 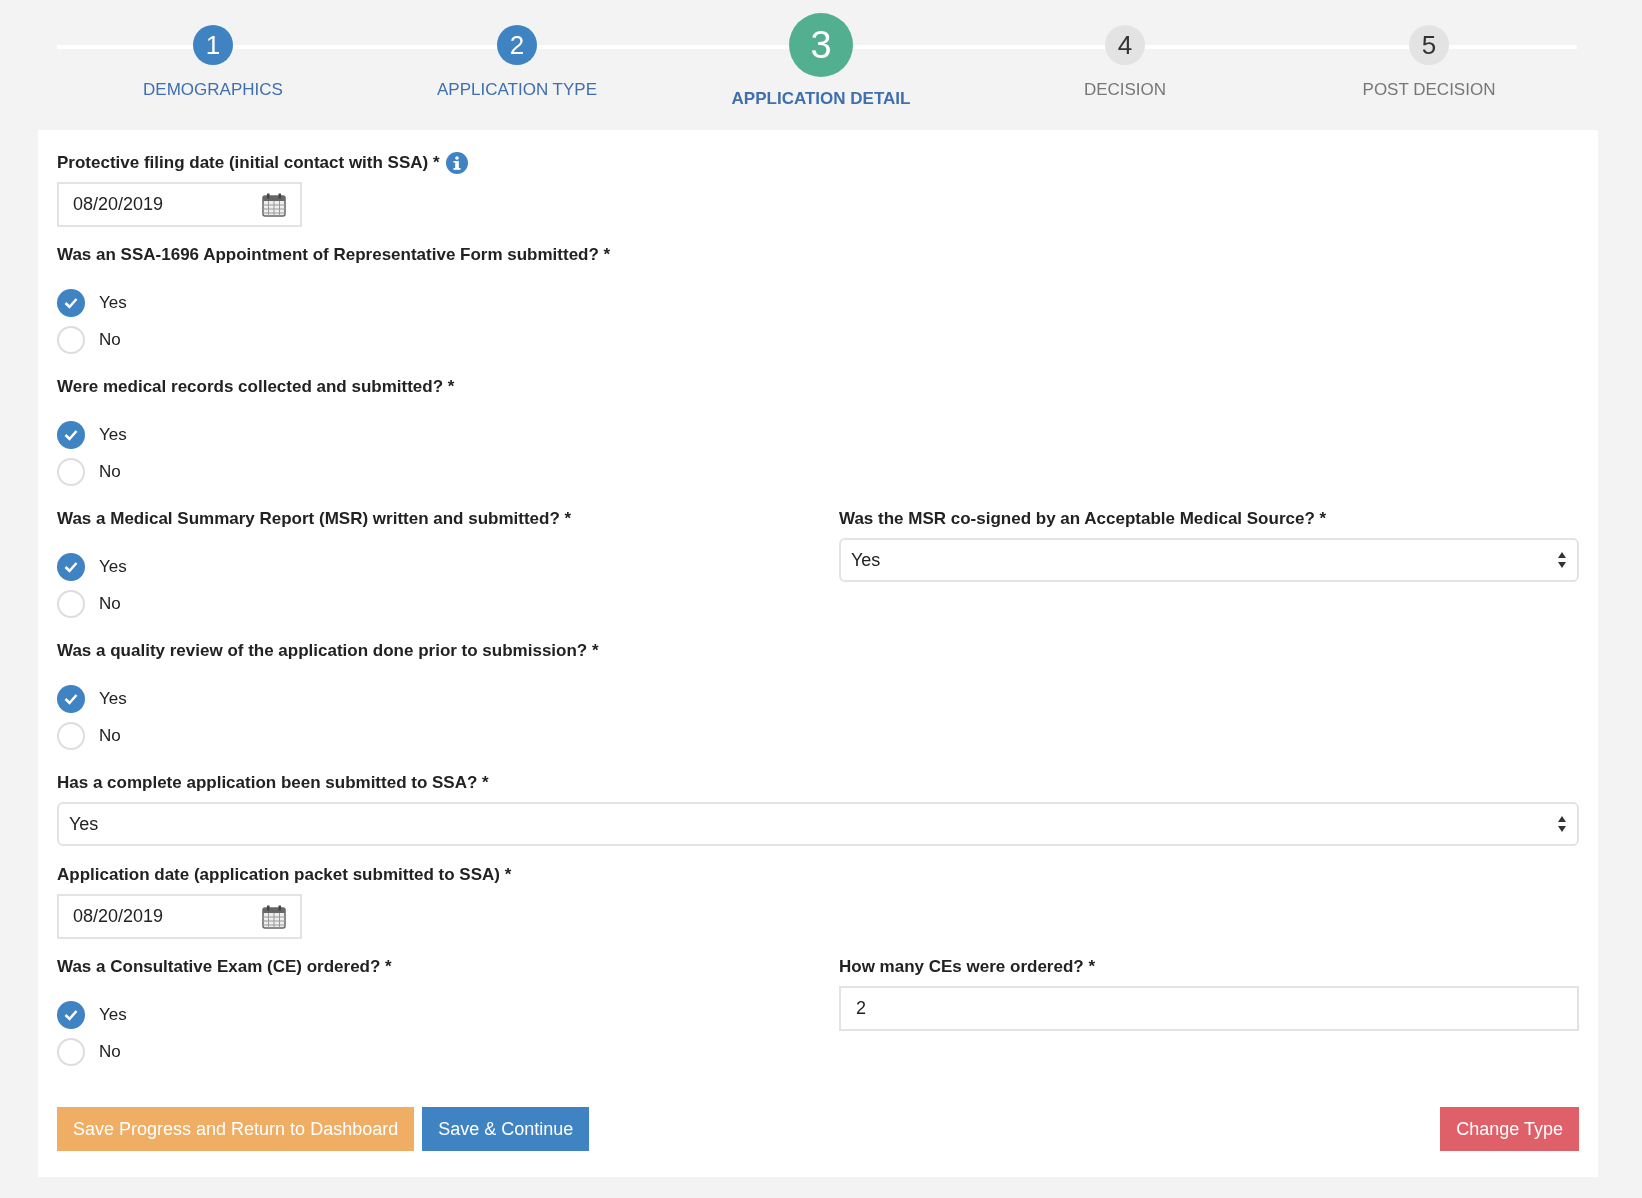 What do you see at coordinates (1125, 90) in the screenshot?
I see `step-label: DECISION` at bounding box center [1125, 90].